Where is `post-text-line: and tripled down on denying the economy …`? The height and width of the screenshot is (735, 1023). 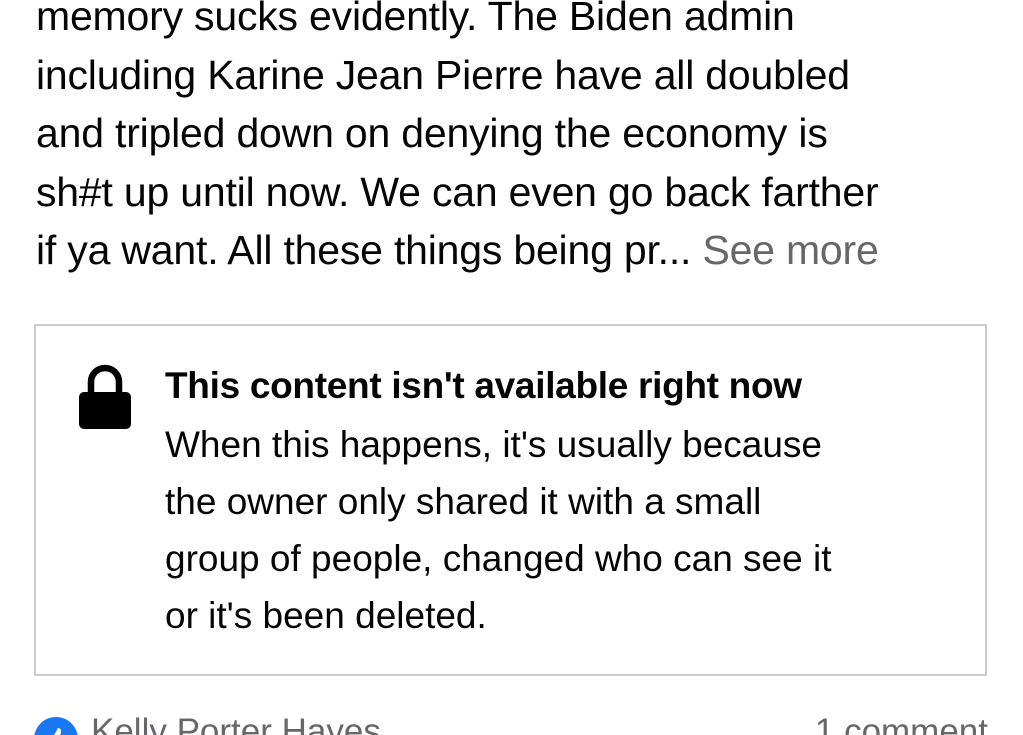 post-text-line: and tripled down on denying the economy … is located at coordinates (432, 133).